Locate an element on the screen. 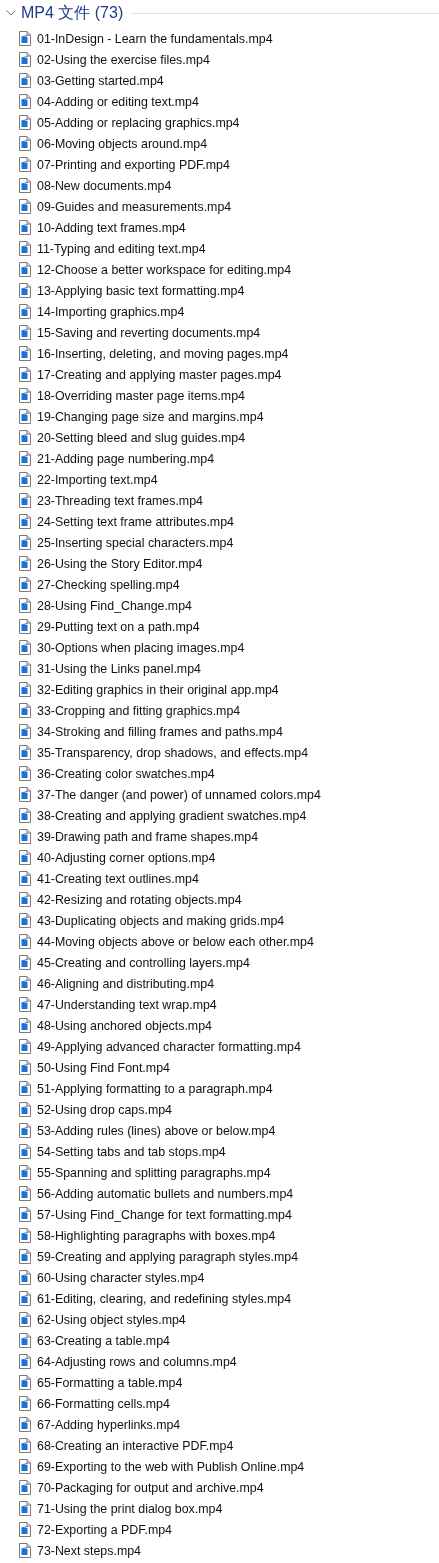  file-item: 69-Exporting to the web with Publish Online.mp4 is located at coordinates (219, 1466).